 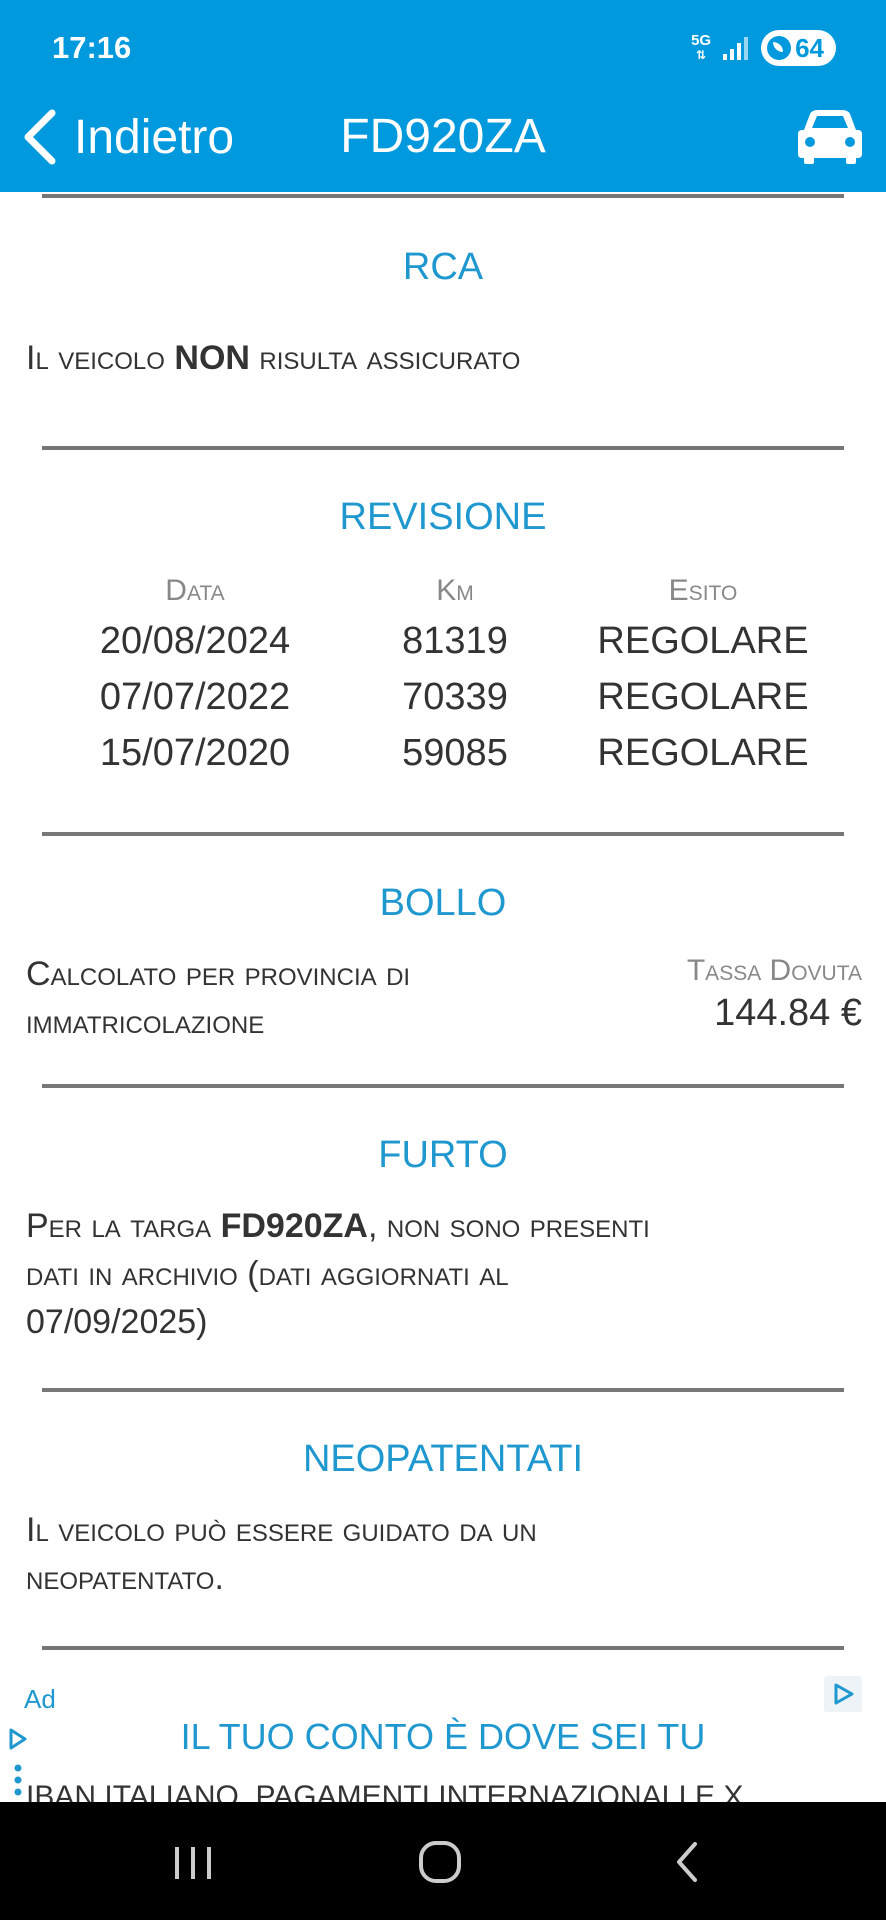 I want to click on home-icon, so click(x=440, y=1862).